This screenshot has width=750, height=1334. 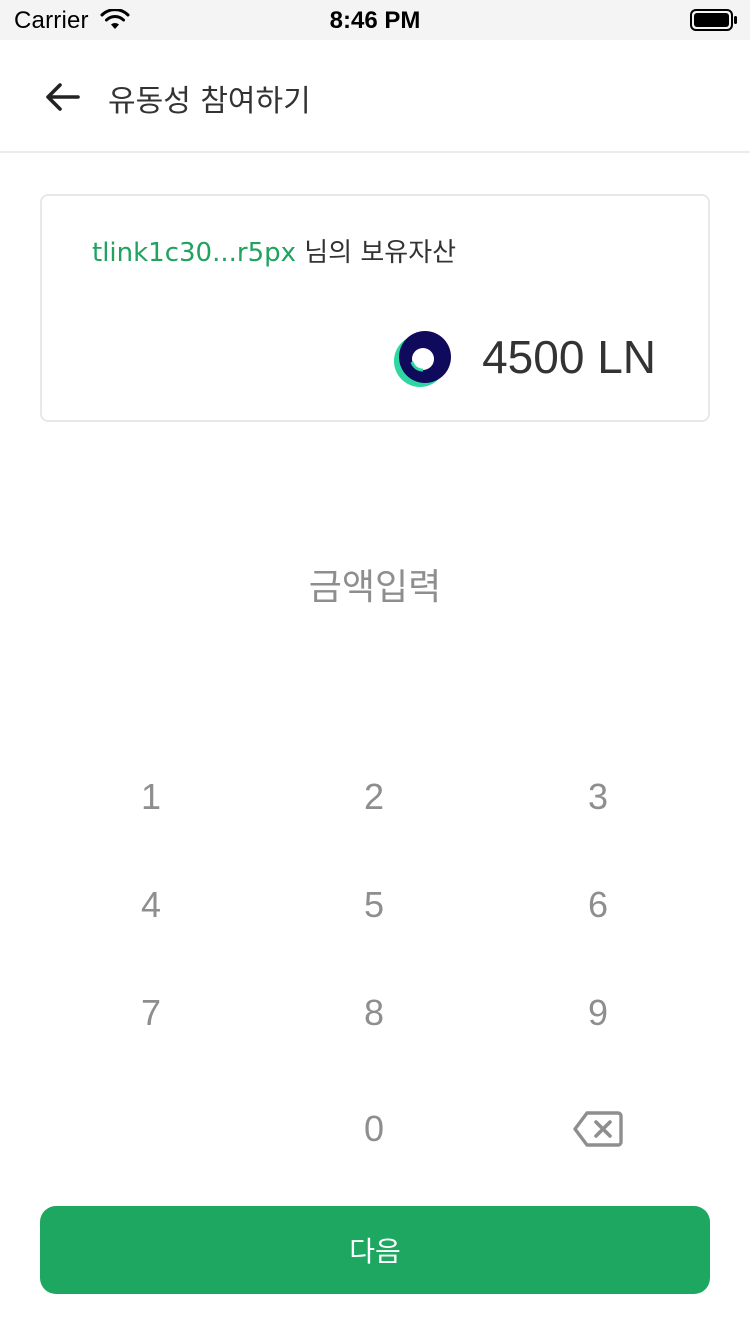 I want to click on key-6: 6, so click(x=598, y=905).